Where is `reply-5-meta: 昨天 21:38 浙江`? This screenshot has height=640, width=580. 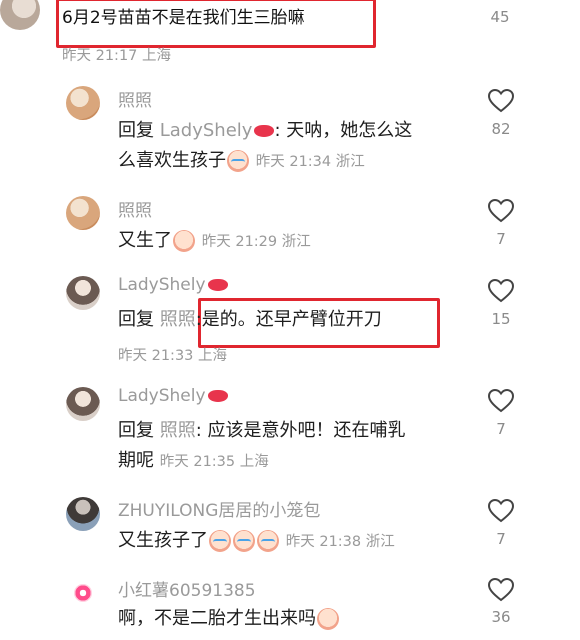 reply-5-meta: 昨天 21:38 浙江 is located at coordinates (340, 542).